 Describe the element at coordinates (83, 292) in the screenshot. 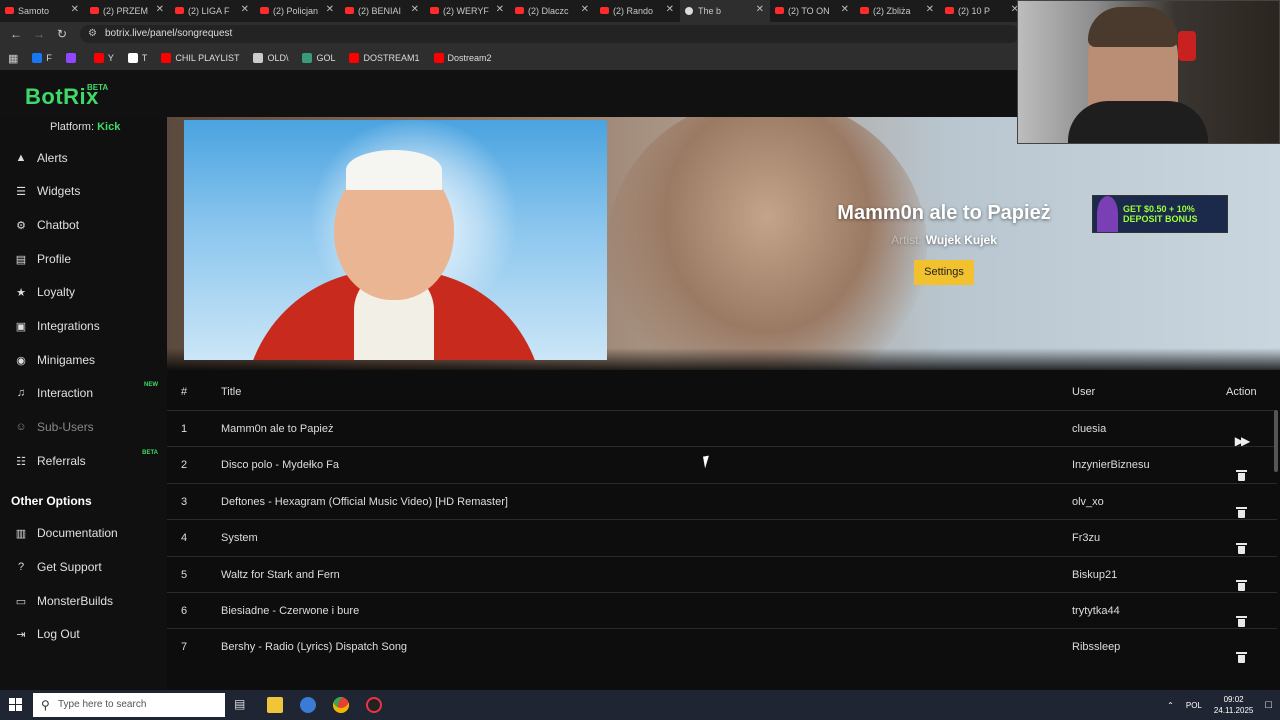

I see `sidebar-item-loyalty: ★ Loyalty` at that location.